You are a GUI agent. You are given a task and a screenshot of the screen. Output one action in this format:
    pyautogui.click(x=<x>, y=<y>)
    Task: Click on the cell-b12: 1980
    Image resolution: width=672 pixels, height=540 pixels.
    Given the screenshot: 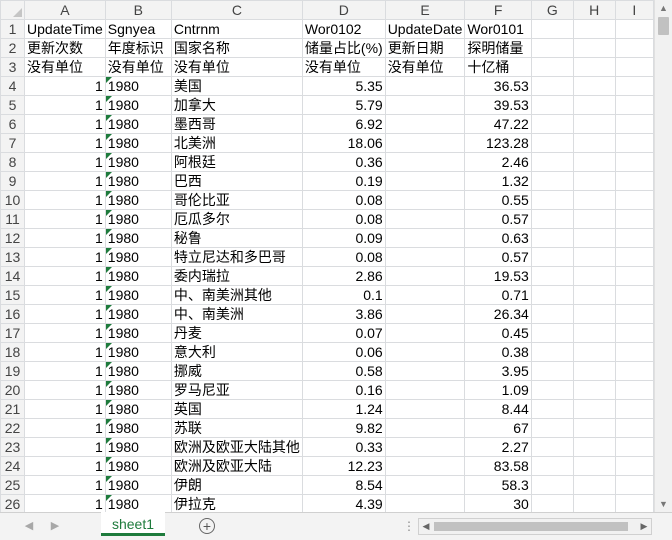 What is the action you would take?
    pyautogui.click(x=138, y=238)
    